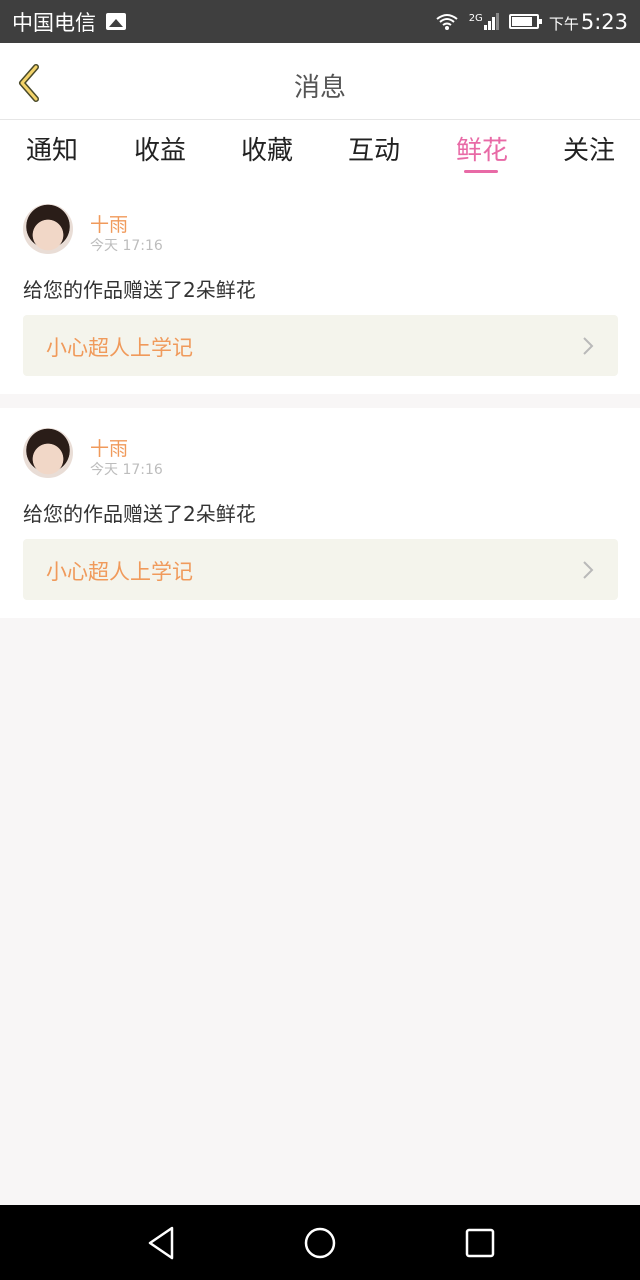 This screenshot has height=1280, width=640. What do you see at coordinates (525, 21) in the screenshot?
I see `battery-icon` at bounding box center [525, 21].